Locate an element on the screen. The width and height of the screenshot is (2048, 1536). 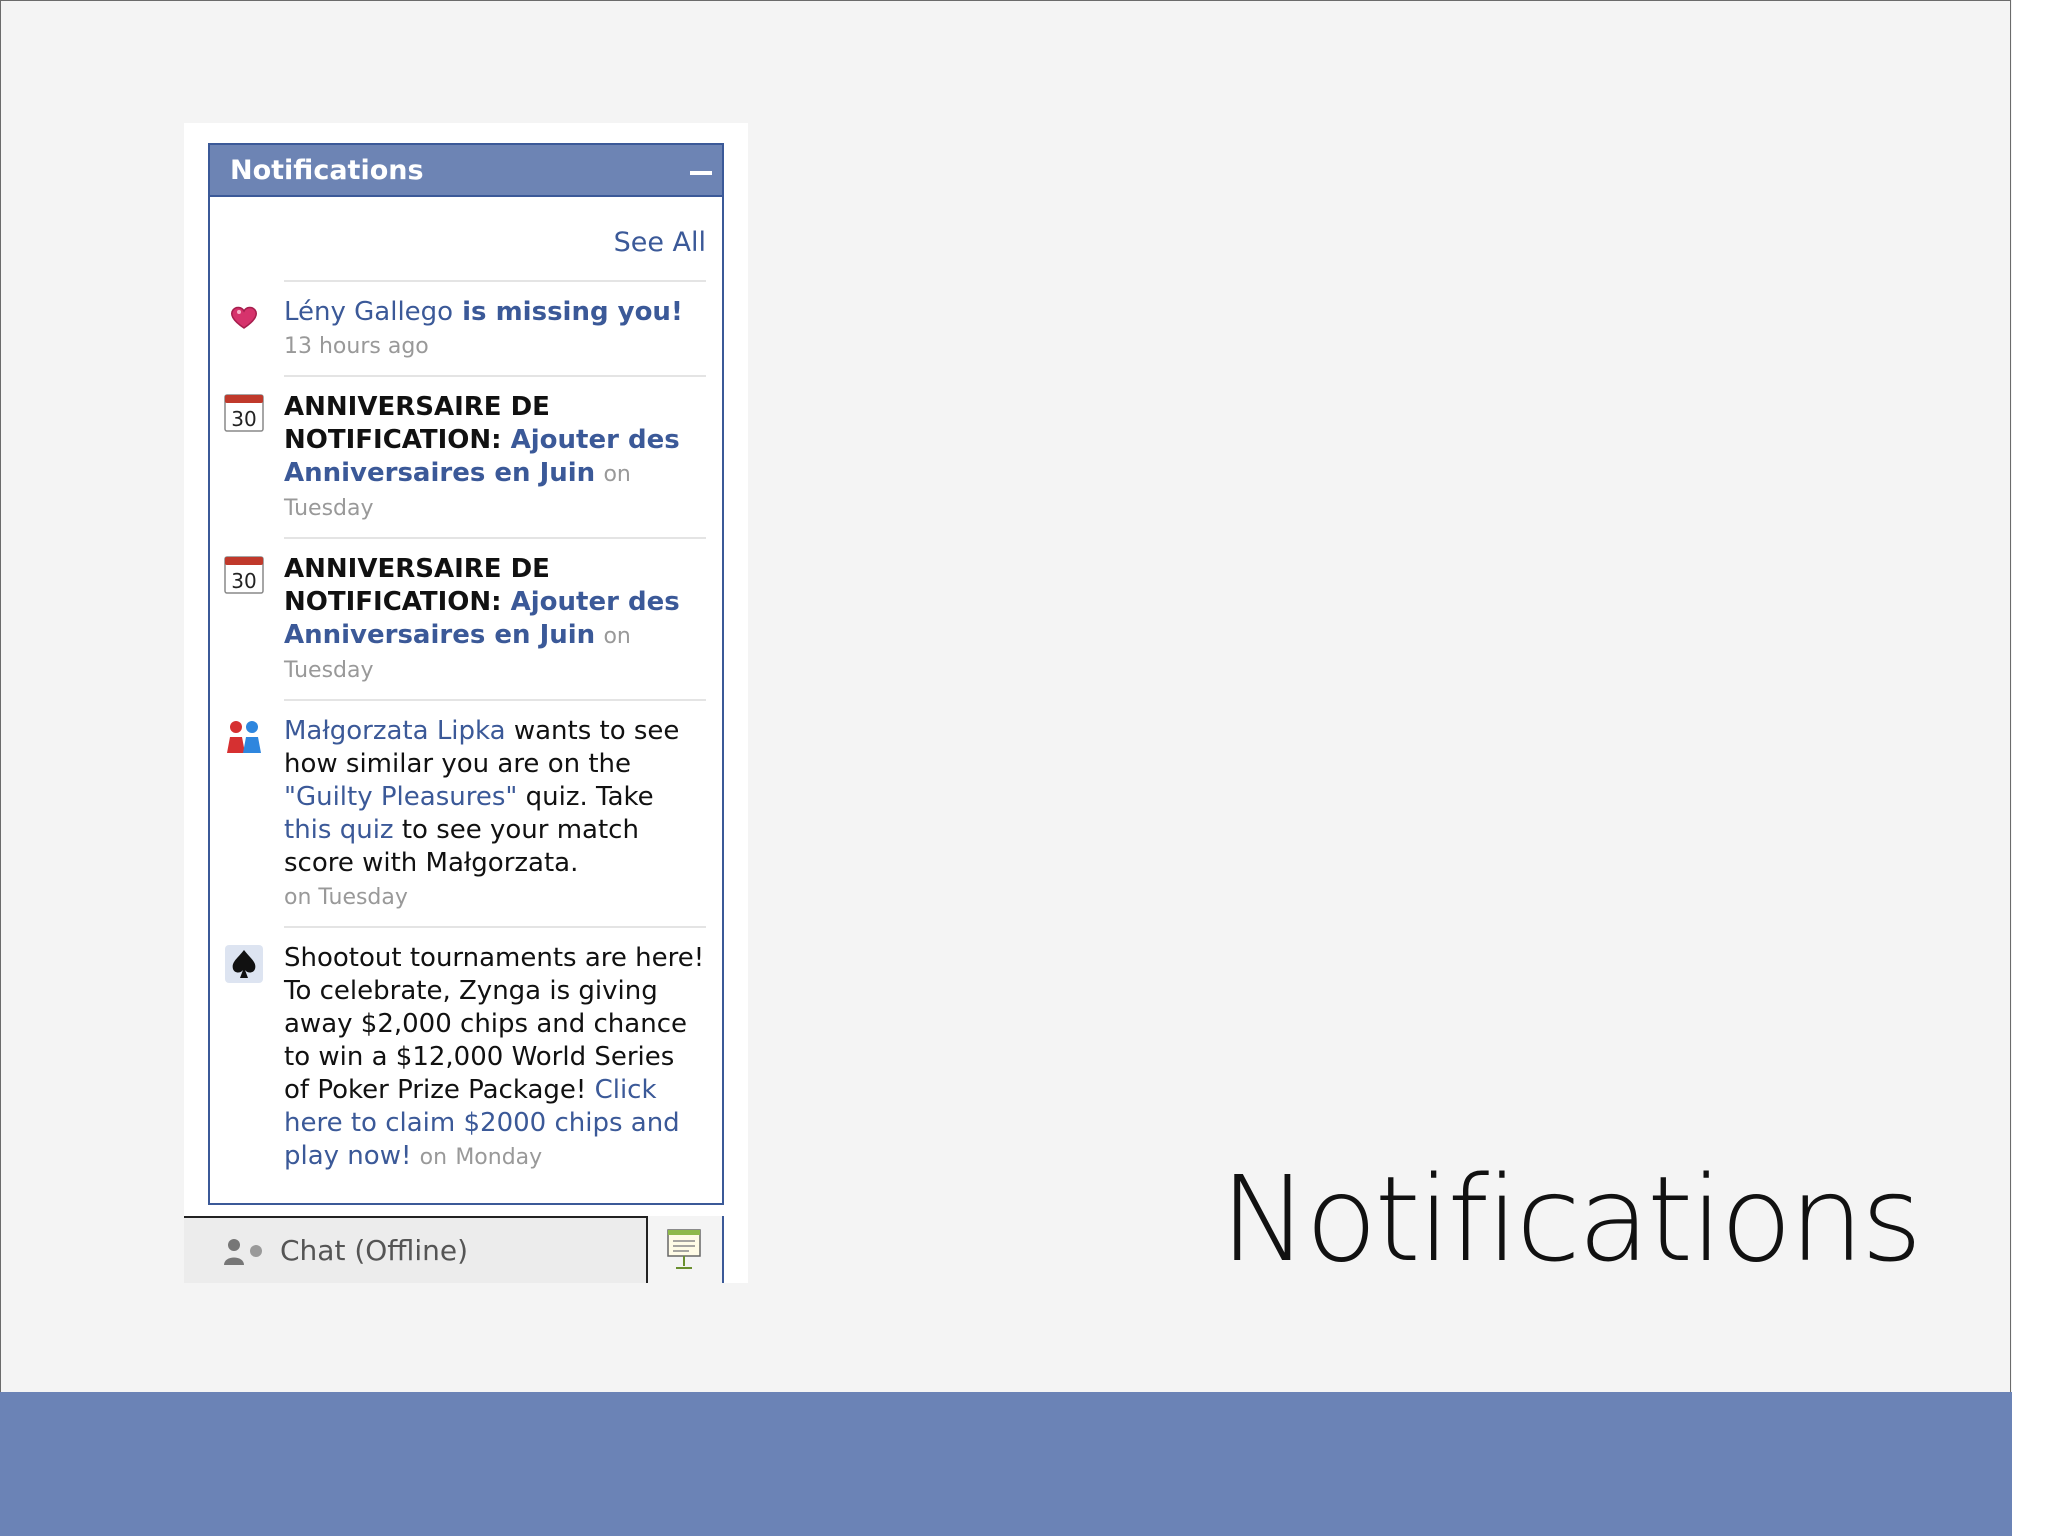
panel-title: Notifications is located at coordinates (327, 170).